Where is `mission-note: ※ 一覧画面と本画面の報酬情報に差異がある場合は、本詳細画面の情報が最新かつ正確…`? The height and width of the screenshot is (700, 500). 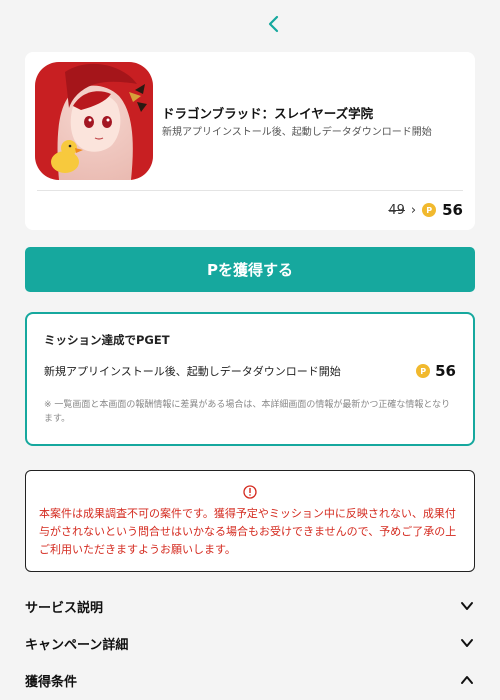 mission-note: ※ 一覧画面と本画面の報酬情報に差異がある場合は、本詳細画面の情報が最新かつ正確… is located at coordinates (247, 412).